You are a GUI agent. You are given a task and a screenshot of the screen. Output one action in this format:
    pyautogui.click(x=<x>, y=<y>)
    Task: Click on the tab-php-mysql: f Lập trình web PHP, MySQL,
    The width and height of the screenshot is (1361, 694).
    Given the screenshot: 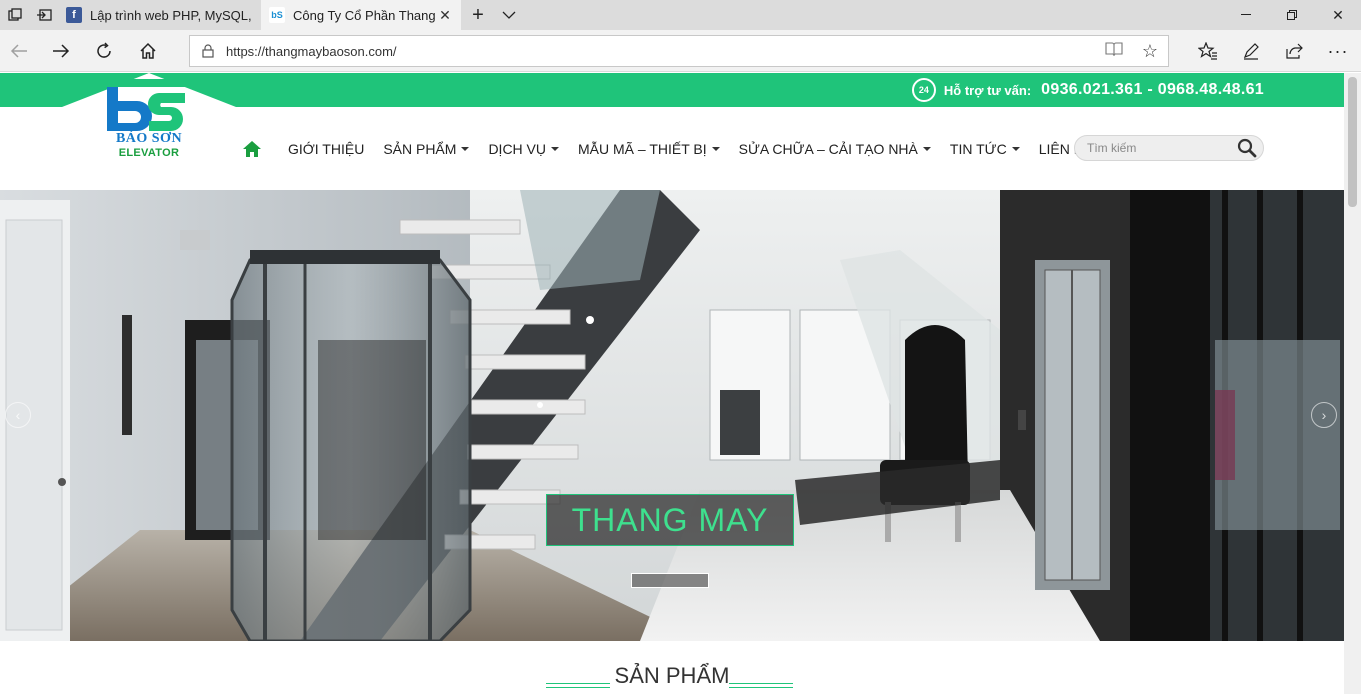 What is the action you would take?
    pyautogui.click(x=159, y=15)
    